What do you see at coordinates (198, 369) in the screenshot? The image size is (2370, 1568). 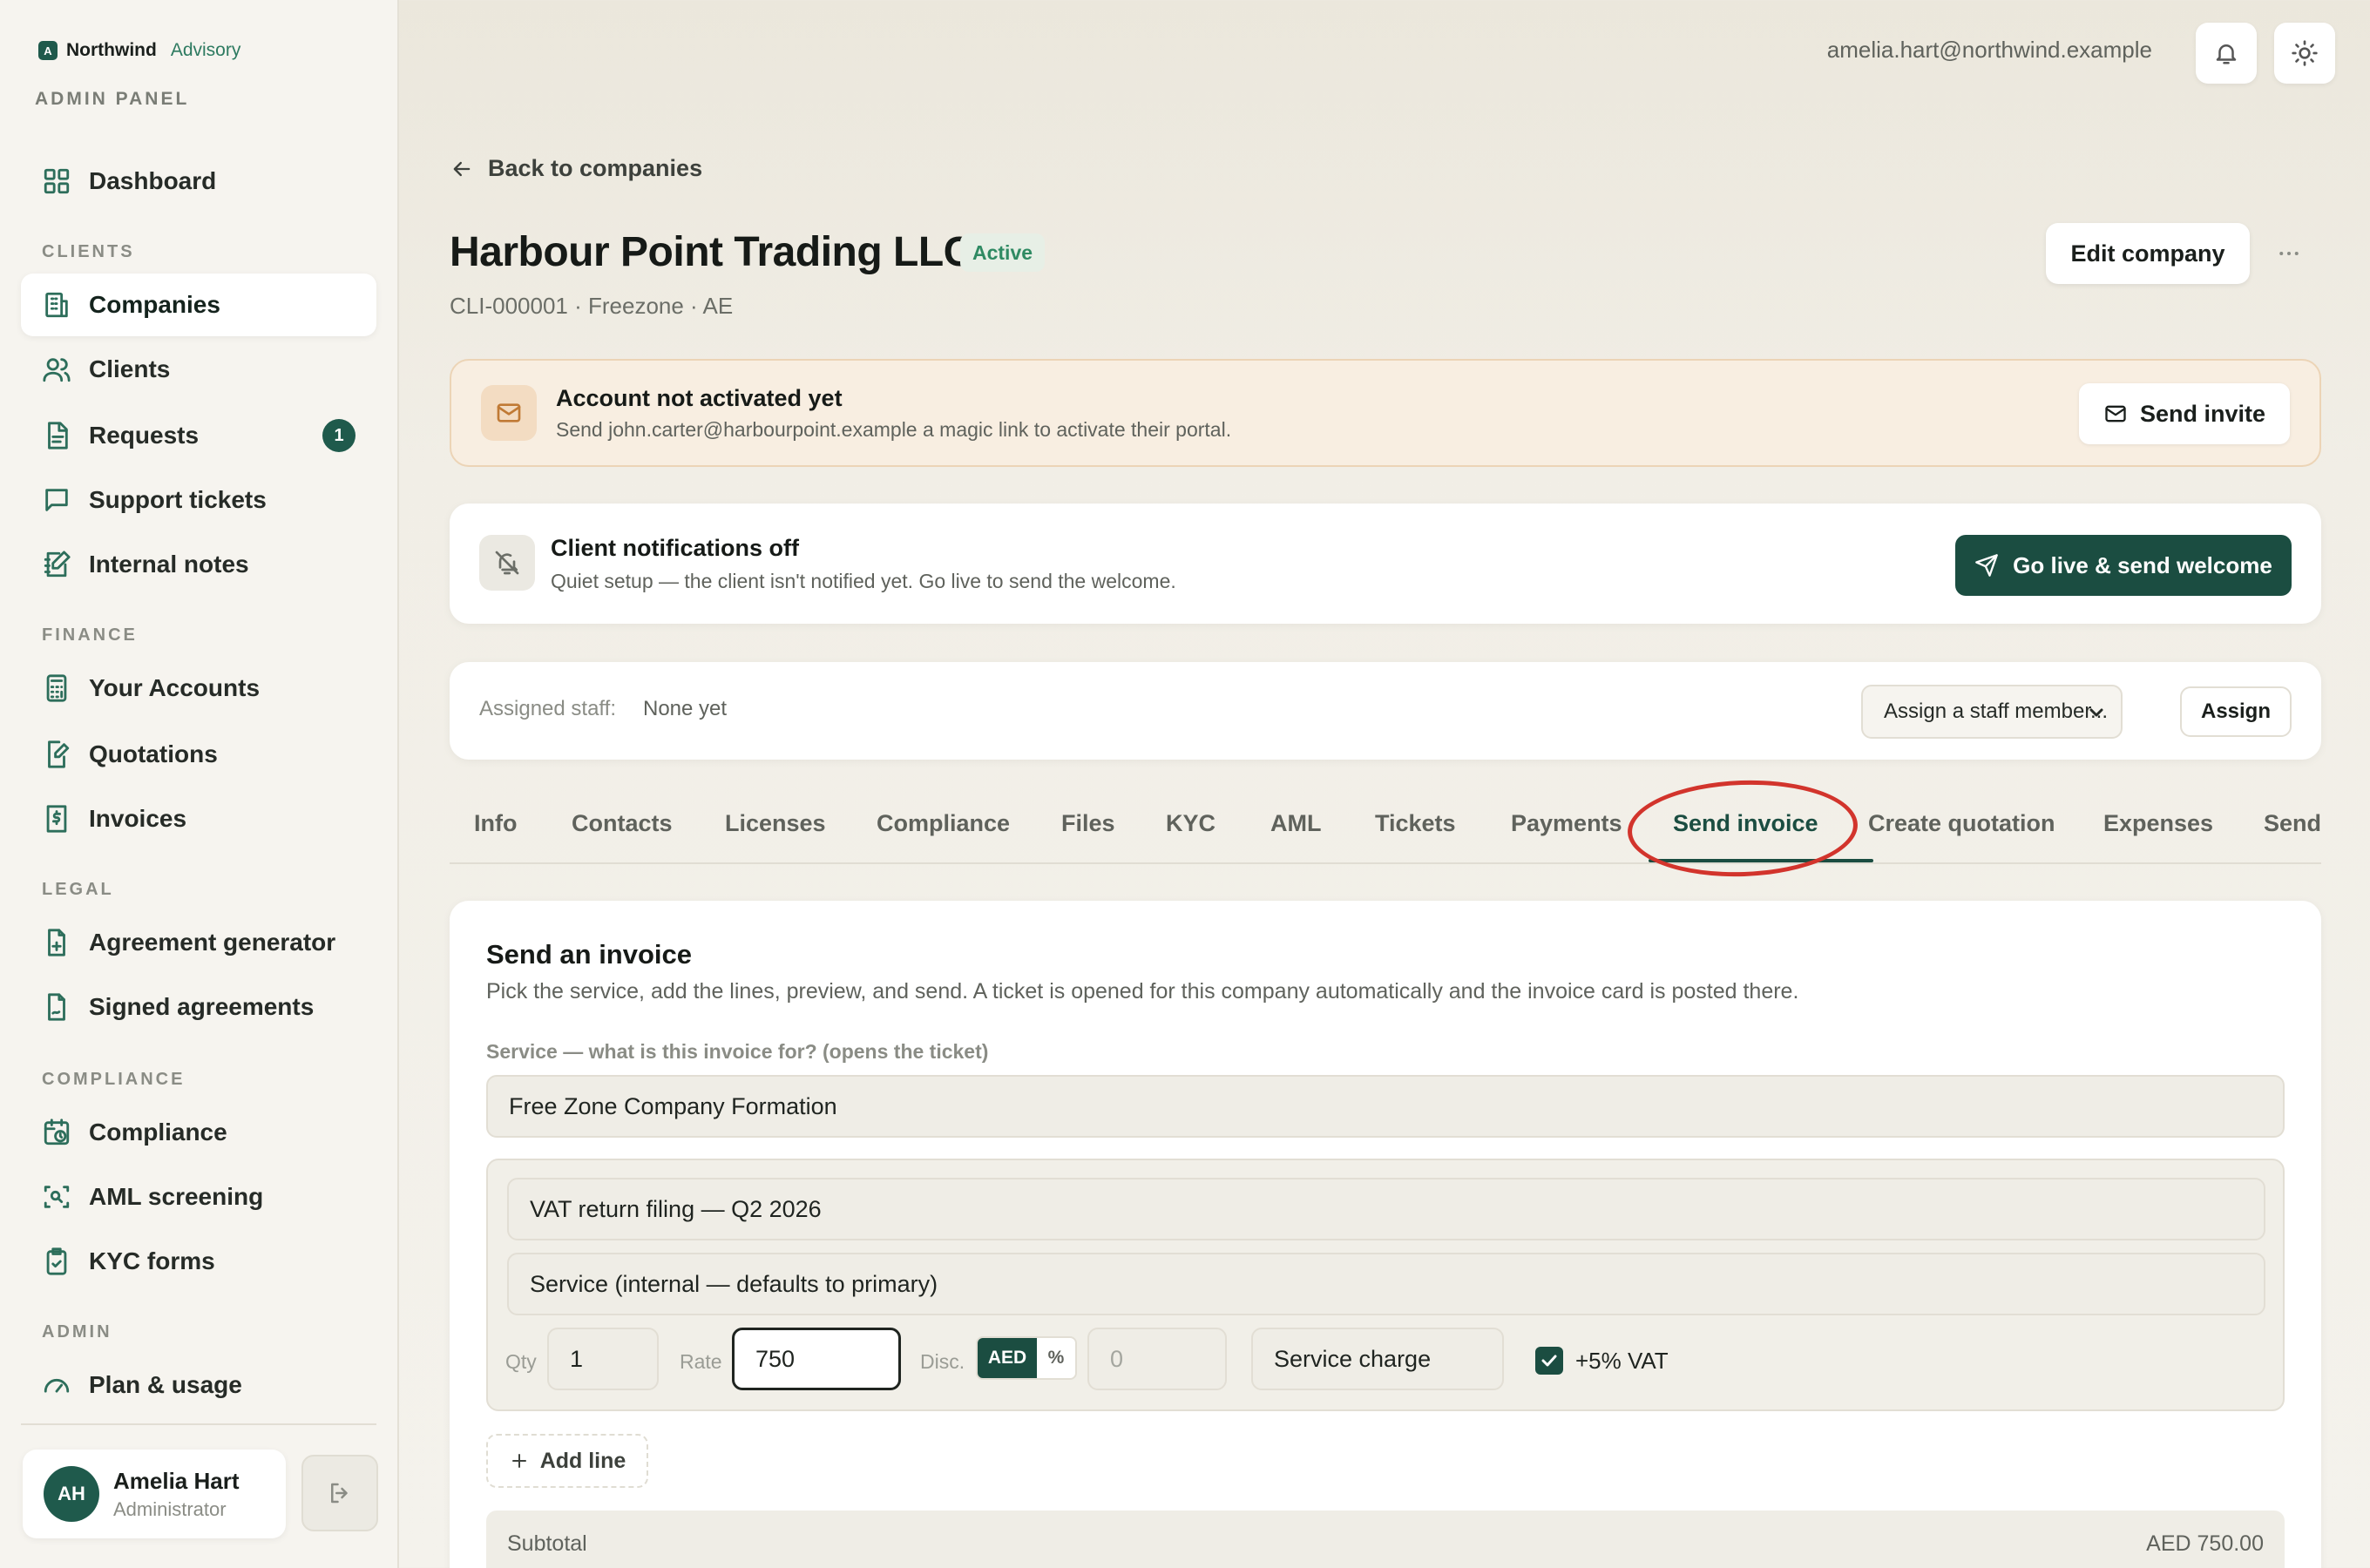 I see `sidebar-item-clients: Clients` at bounding box center [198, 369].